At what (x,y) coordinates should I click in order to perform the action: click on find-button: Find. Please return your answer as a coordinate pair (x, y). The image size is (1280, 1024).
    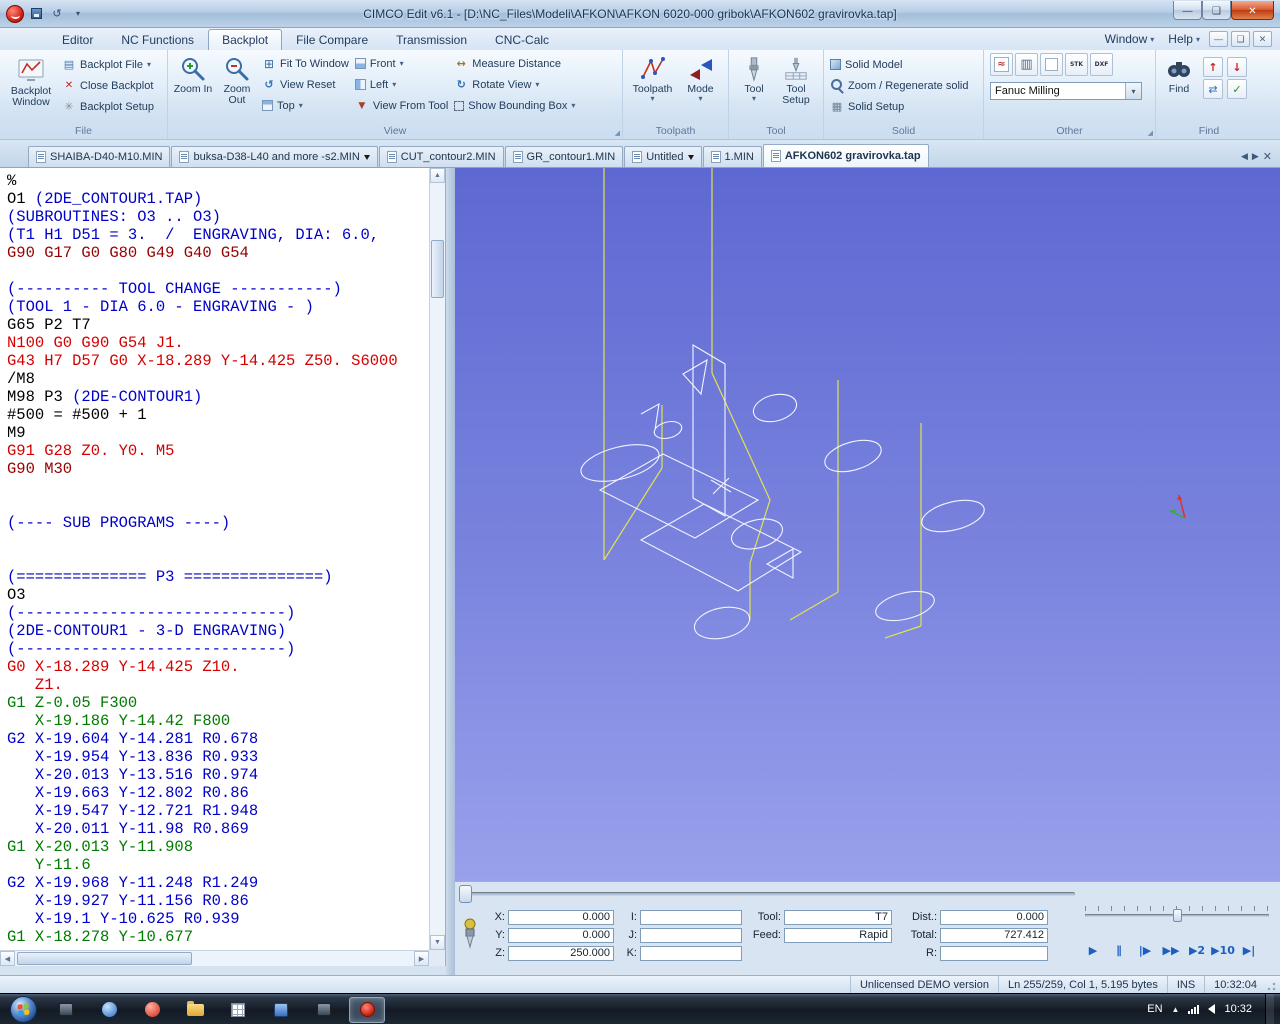
    Looking at the image, I should click on (1179, 75).